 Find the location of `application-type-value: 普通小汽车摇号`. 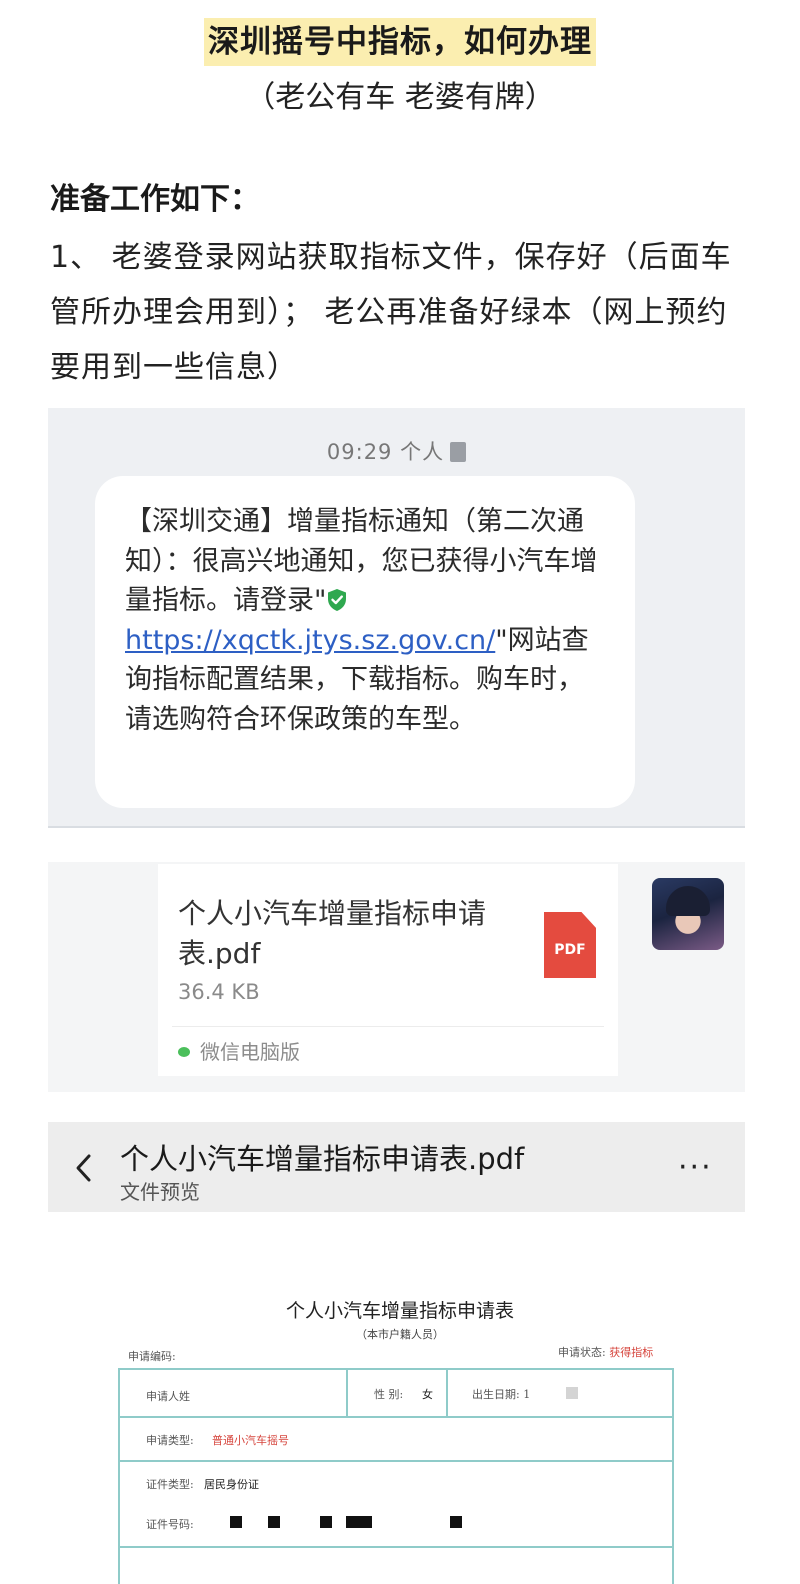

application-type-value: 普通小汽车摇号 is located at coordinates (250, 1440).